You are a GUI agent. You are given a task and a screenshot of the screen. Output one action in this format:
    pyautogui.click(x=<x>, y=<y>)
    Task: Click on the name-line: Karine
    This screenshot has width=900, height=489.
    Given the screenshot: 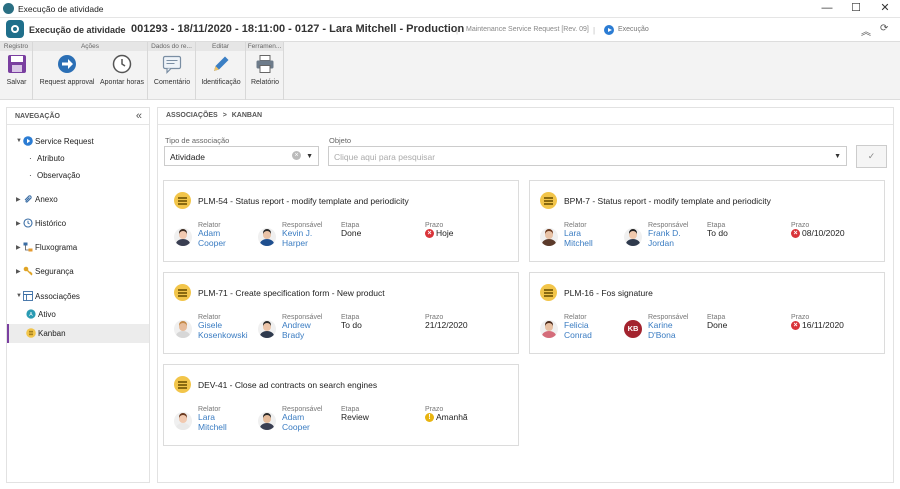 What is the action you would take?
    pyautogui.click(x=660, y=325)
    